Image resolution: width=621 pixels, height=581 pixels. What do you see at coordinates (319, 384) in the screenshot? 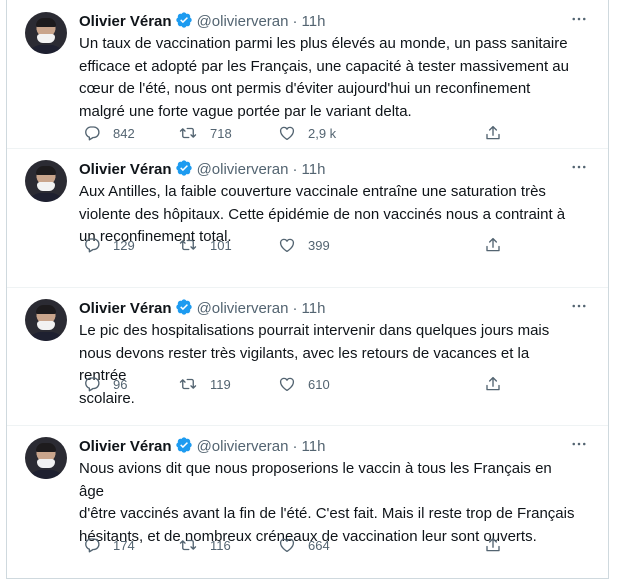
I see `like-count: 610` at bounding box center [319, 384].